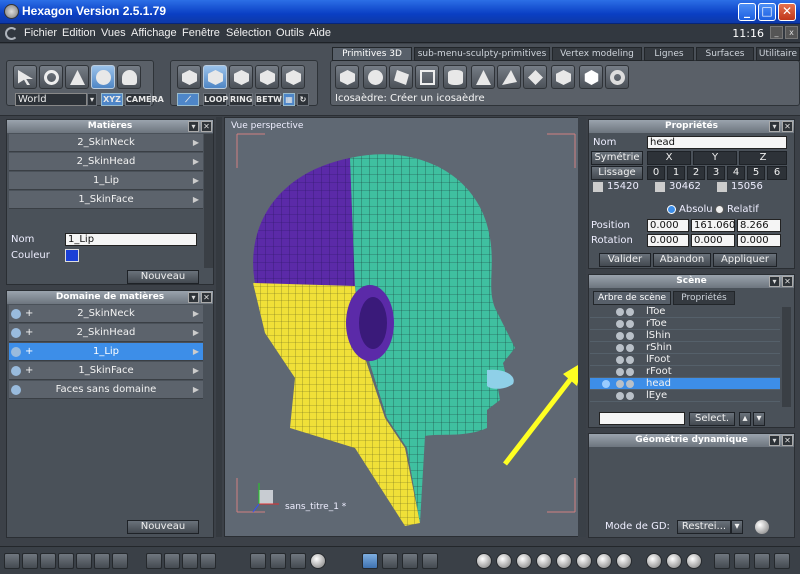 Image resolution: width=800 pixels, height=574 pixels. What do you see at coordinates (66, 561) in the screenshot?
I see `layout-quad-icon` at bounding box center [66, 561].